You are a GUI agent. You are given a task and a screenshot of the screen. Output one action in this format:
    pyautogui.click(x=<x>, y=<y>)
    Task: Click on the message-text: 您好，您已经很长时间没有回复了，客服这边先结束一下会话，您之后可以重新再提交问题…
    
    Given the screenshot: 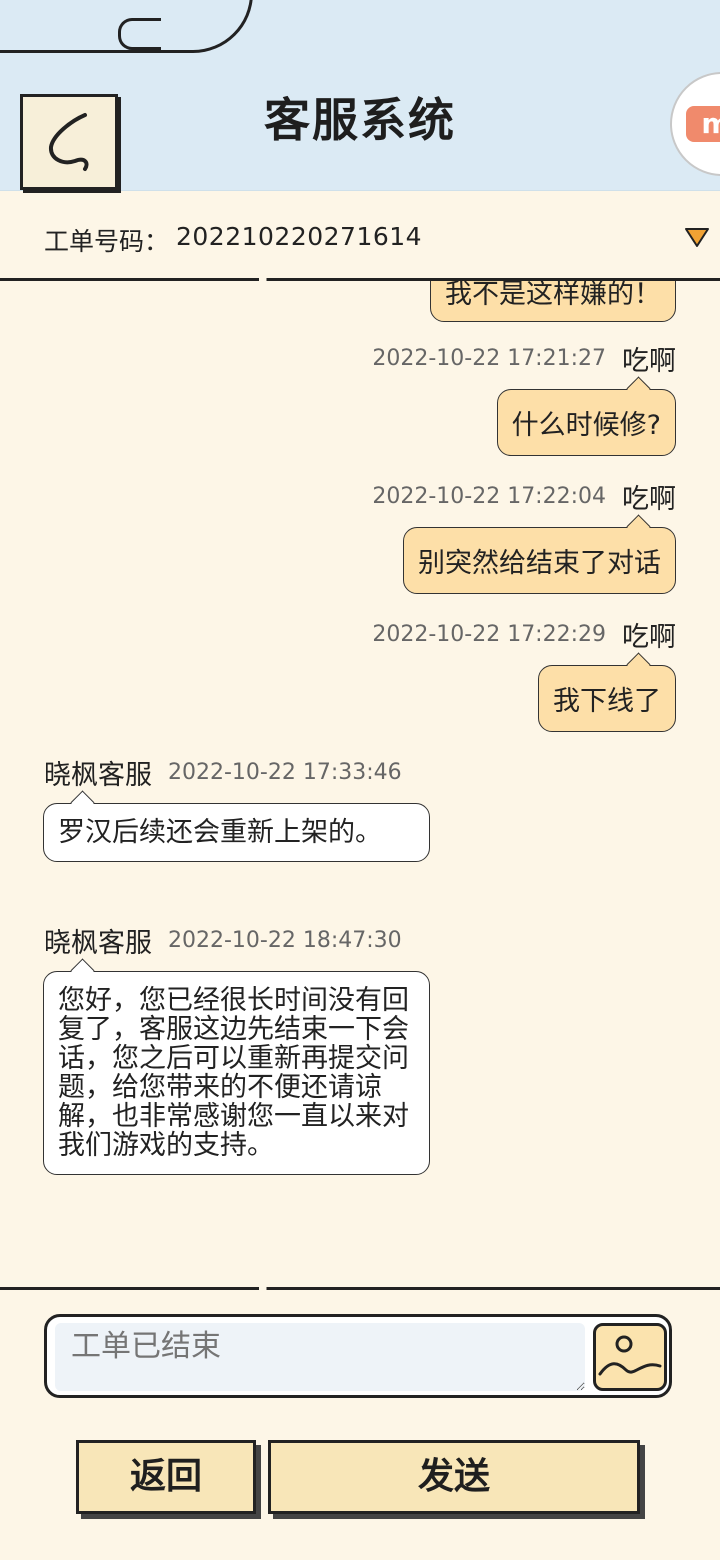 What is the action you would take?
    pyautogui.click(x=233, y=1073)
    